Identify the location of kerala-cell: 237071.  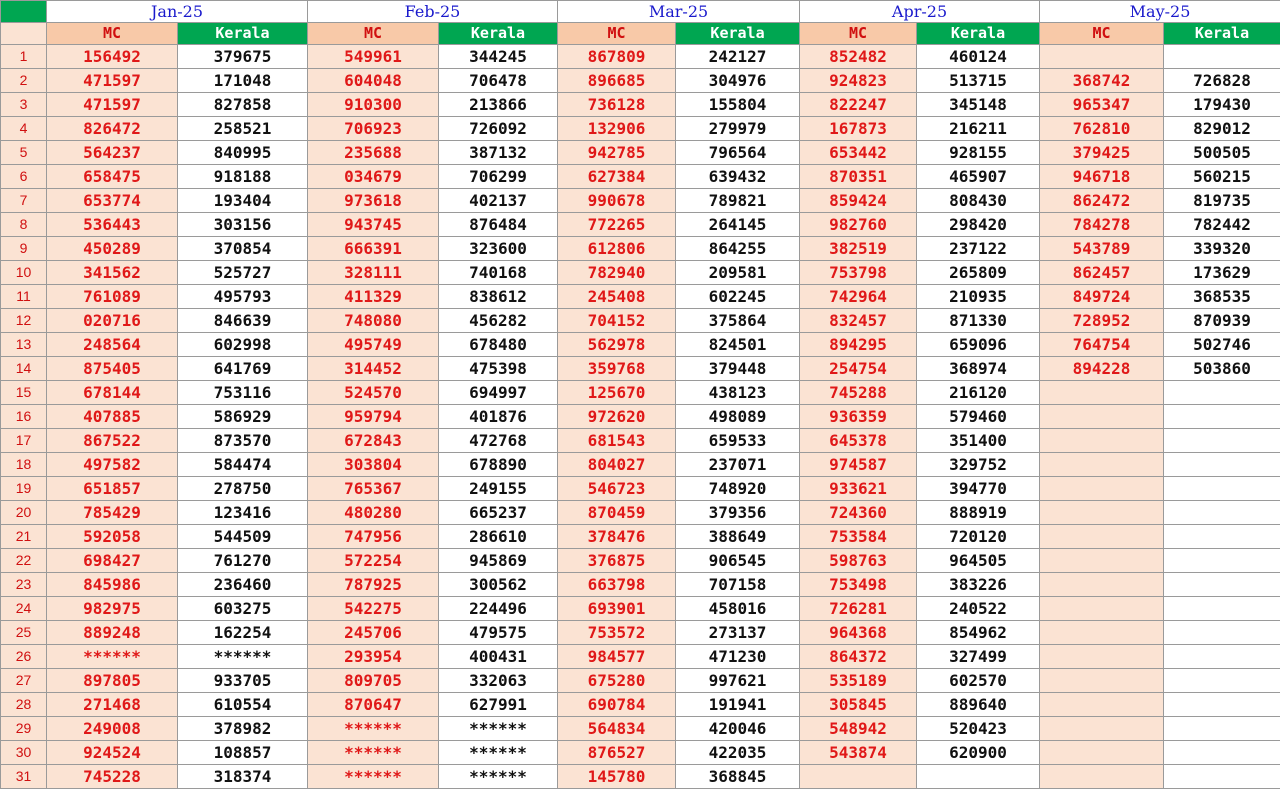
(738, 465).